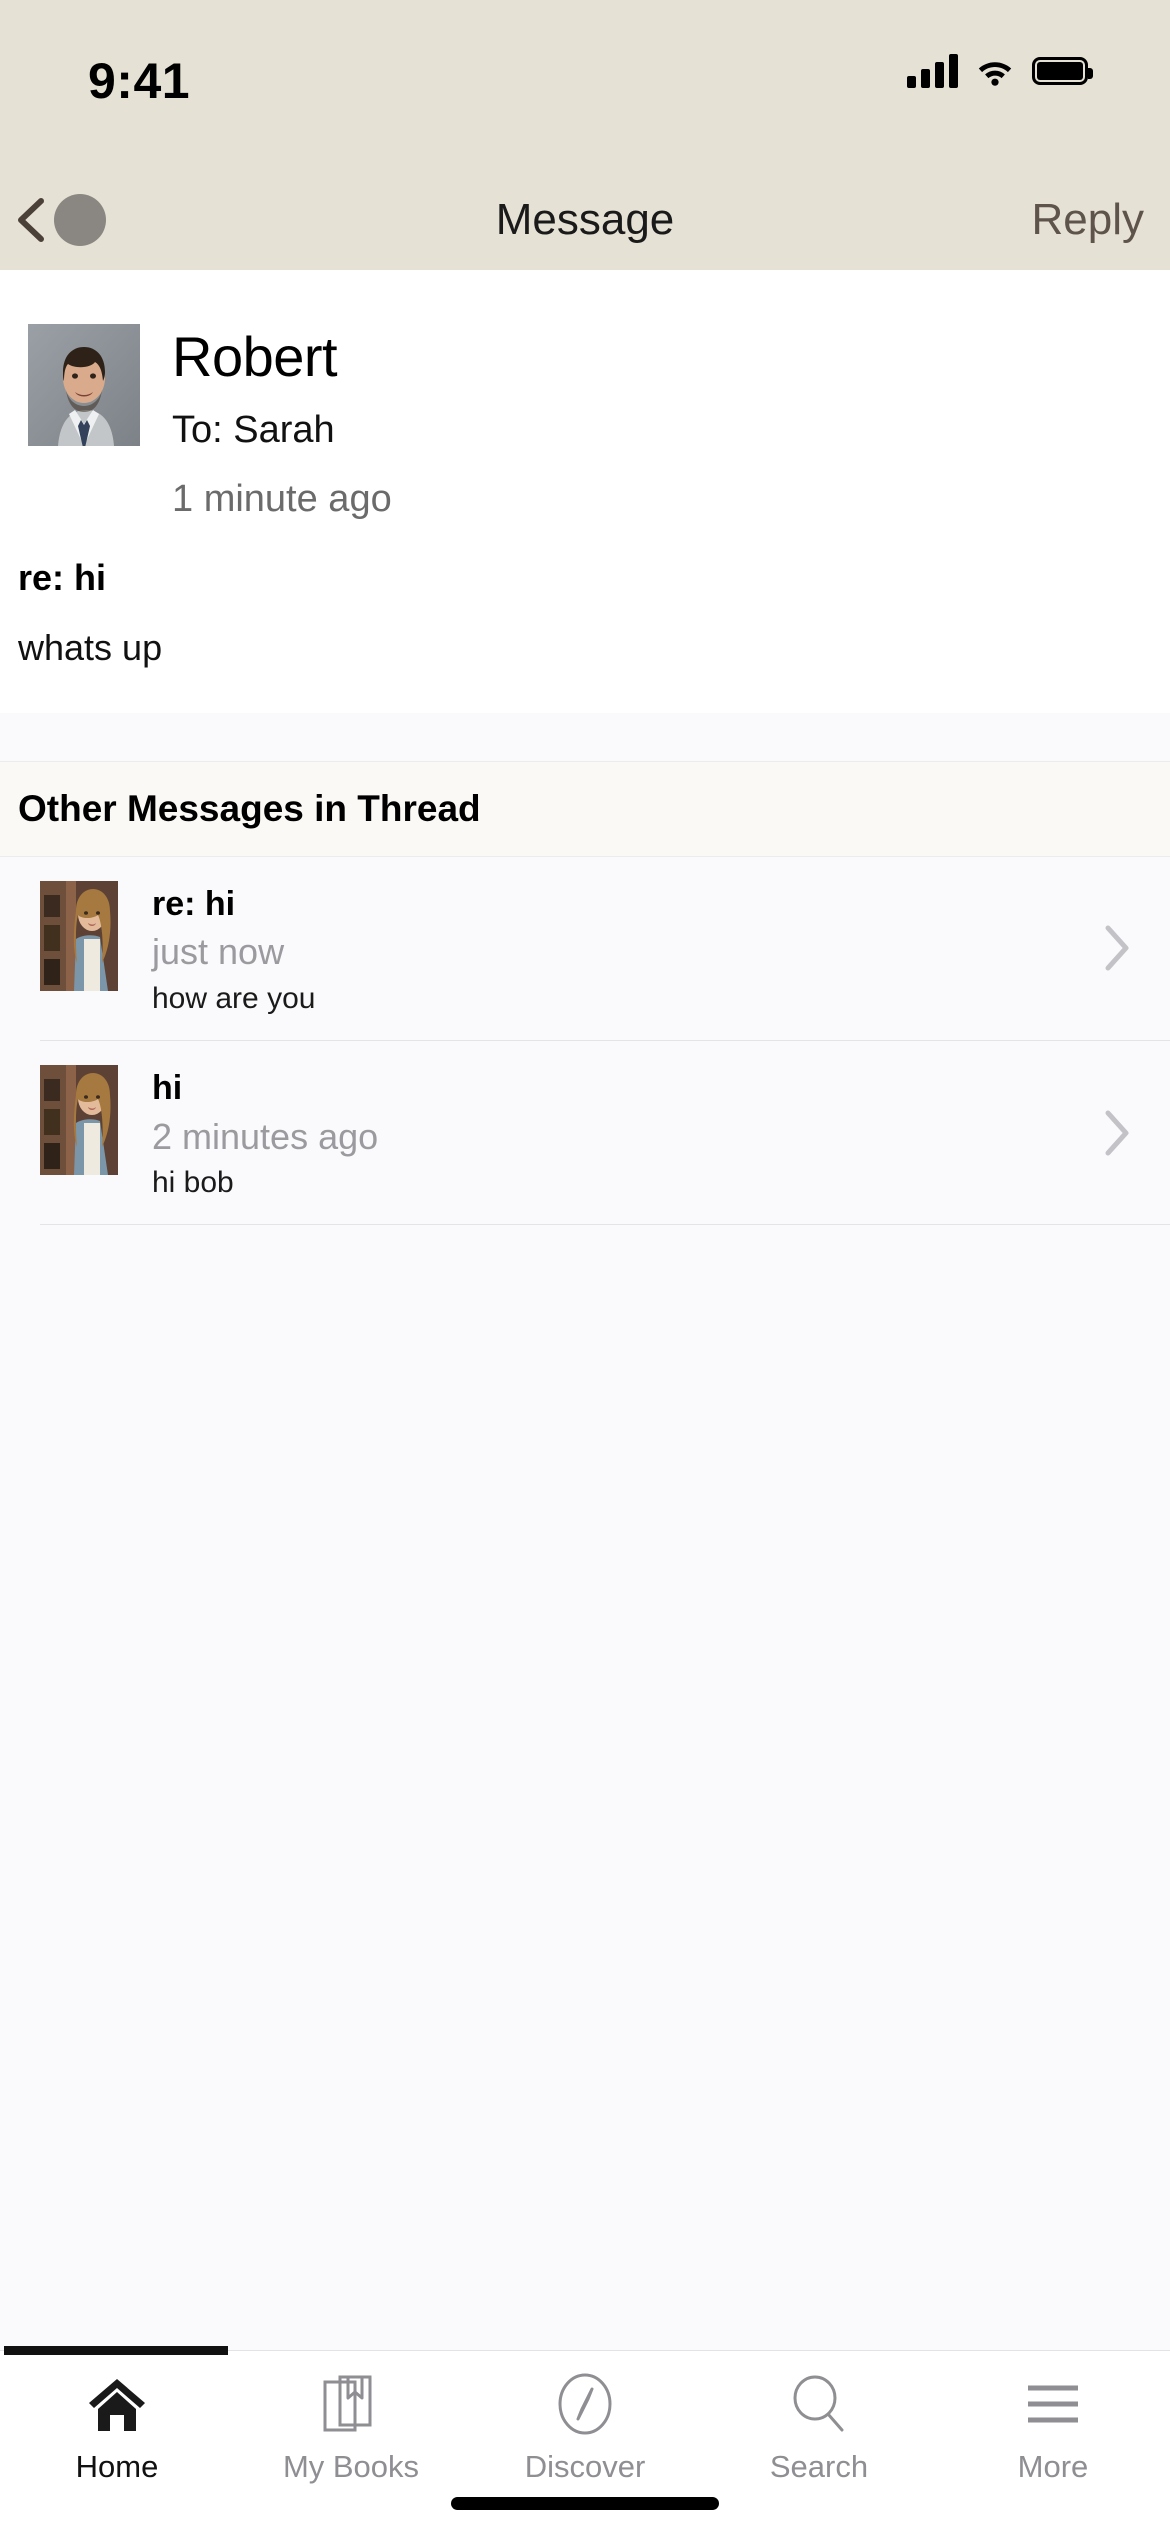 Image resolution: width=1170 pixels, height=2532 pixels. What do you see at coordinates (167, 1088) in the screenshot?
I see `thread-item-title: hi` at bounding box center [167, 1088].